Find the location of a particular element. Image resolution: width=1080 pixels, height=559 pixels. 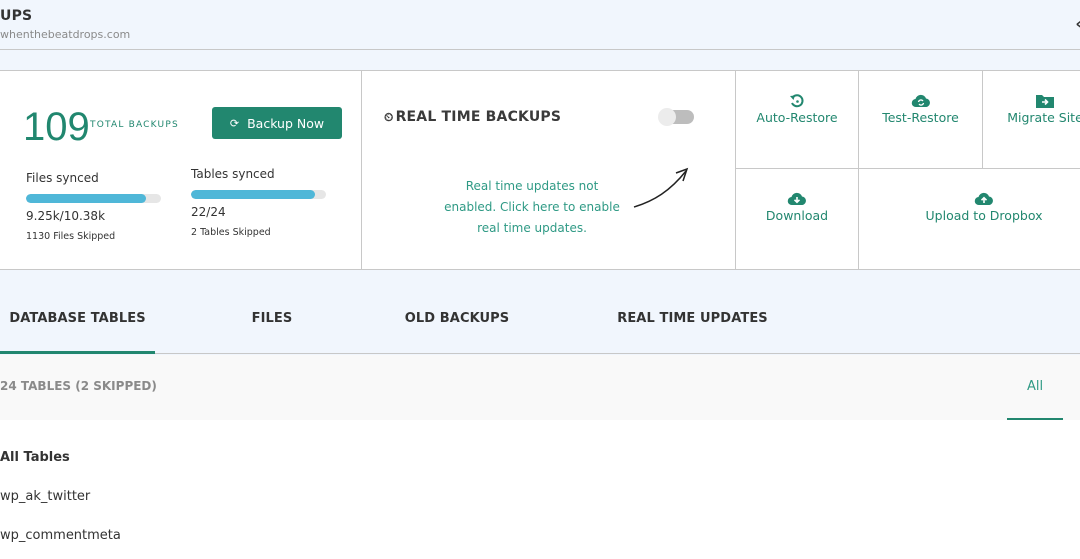

migrate-site-label: Migrate Site is located at coordinates (1043, 117).